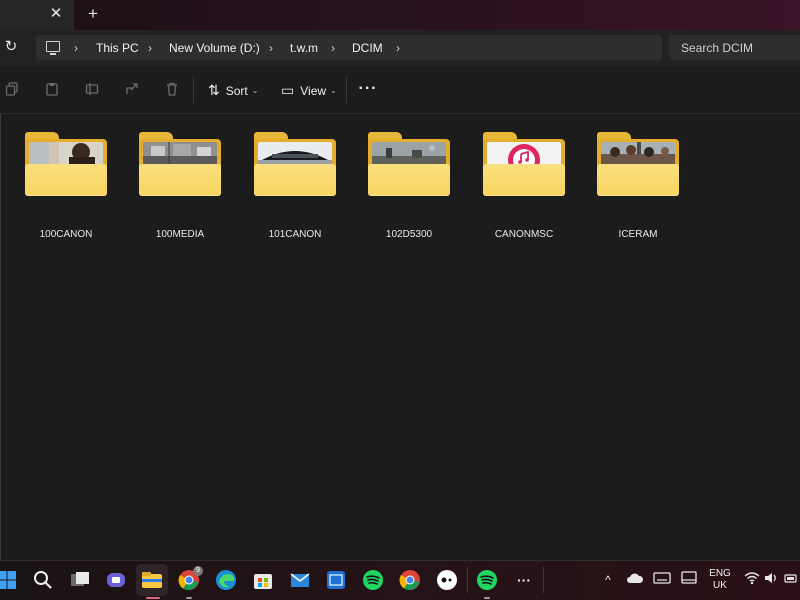 Image resolution: width=800 pixels, height=600 pixels. Describe the element at coordinates (43, 580) in the screenshot. I see `search-icon` at that location.